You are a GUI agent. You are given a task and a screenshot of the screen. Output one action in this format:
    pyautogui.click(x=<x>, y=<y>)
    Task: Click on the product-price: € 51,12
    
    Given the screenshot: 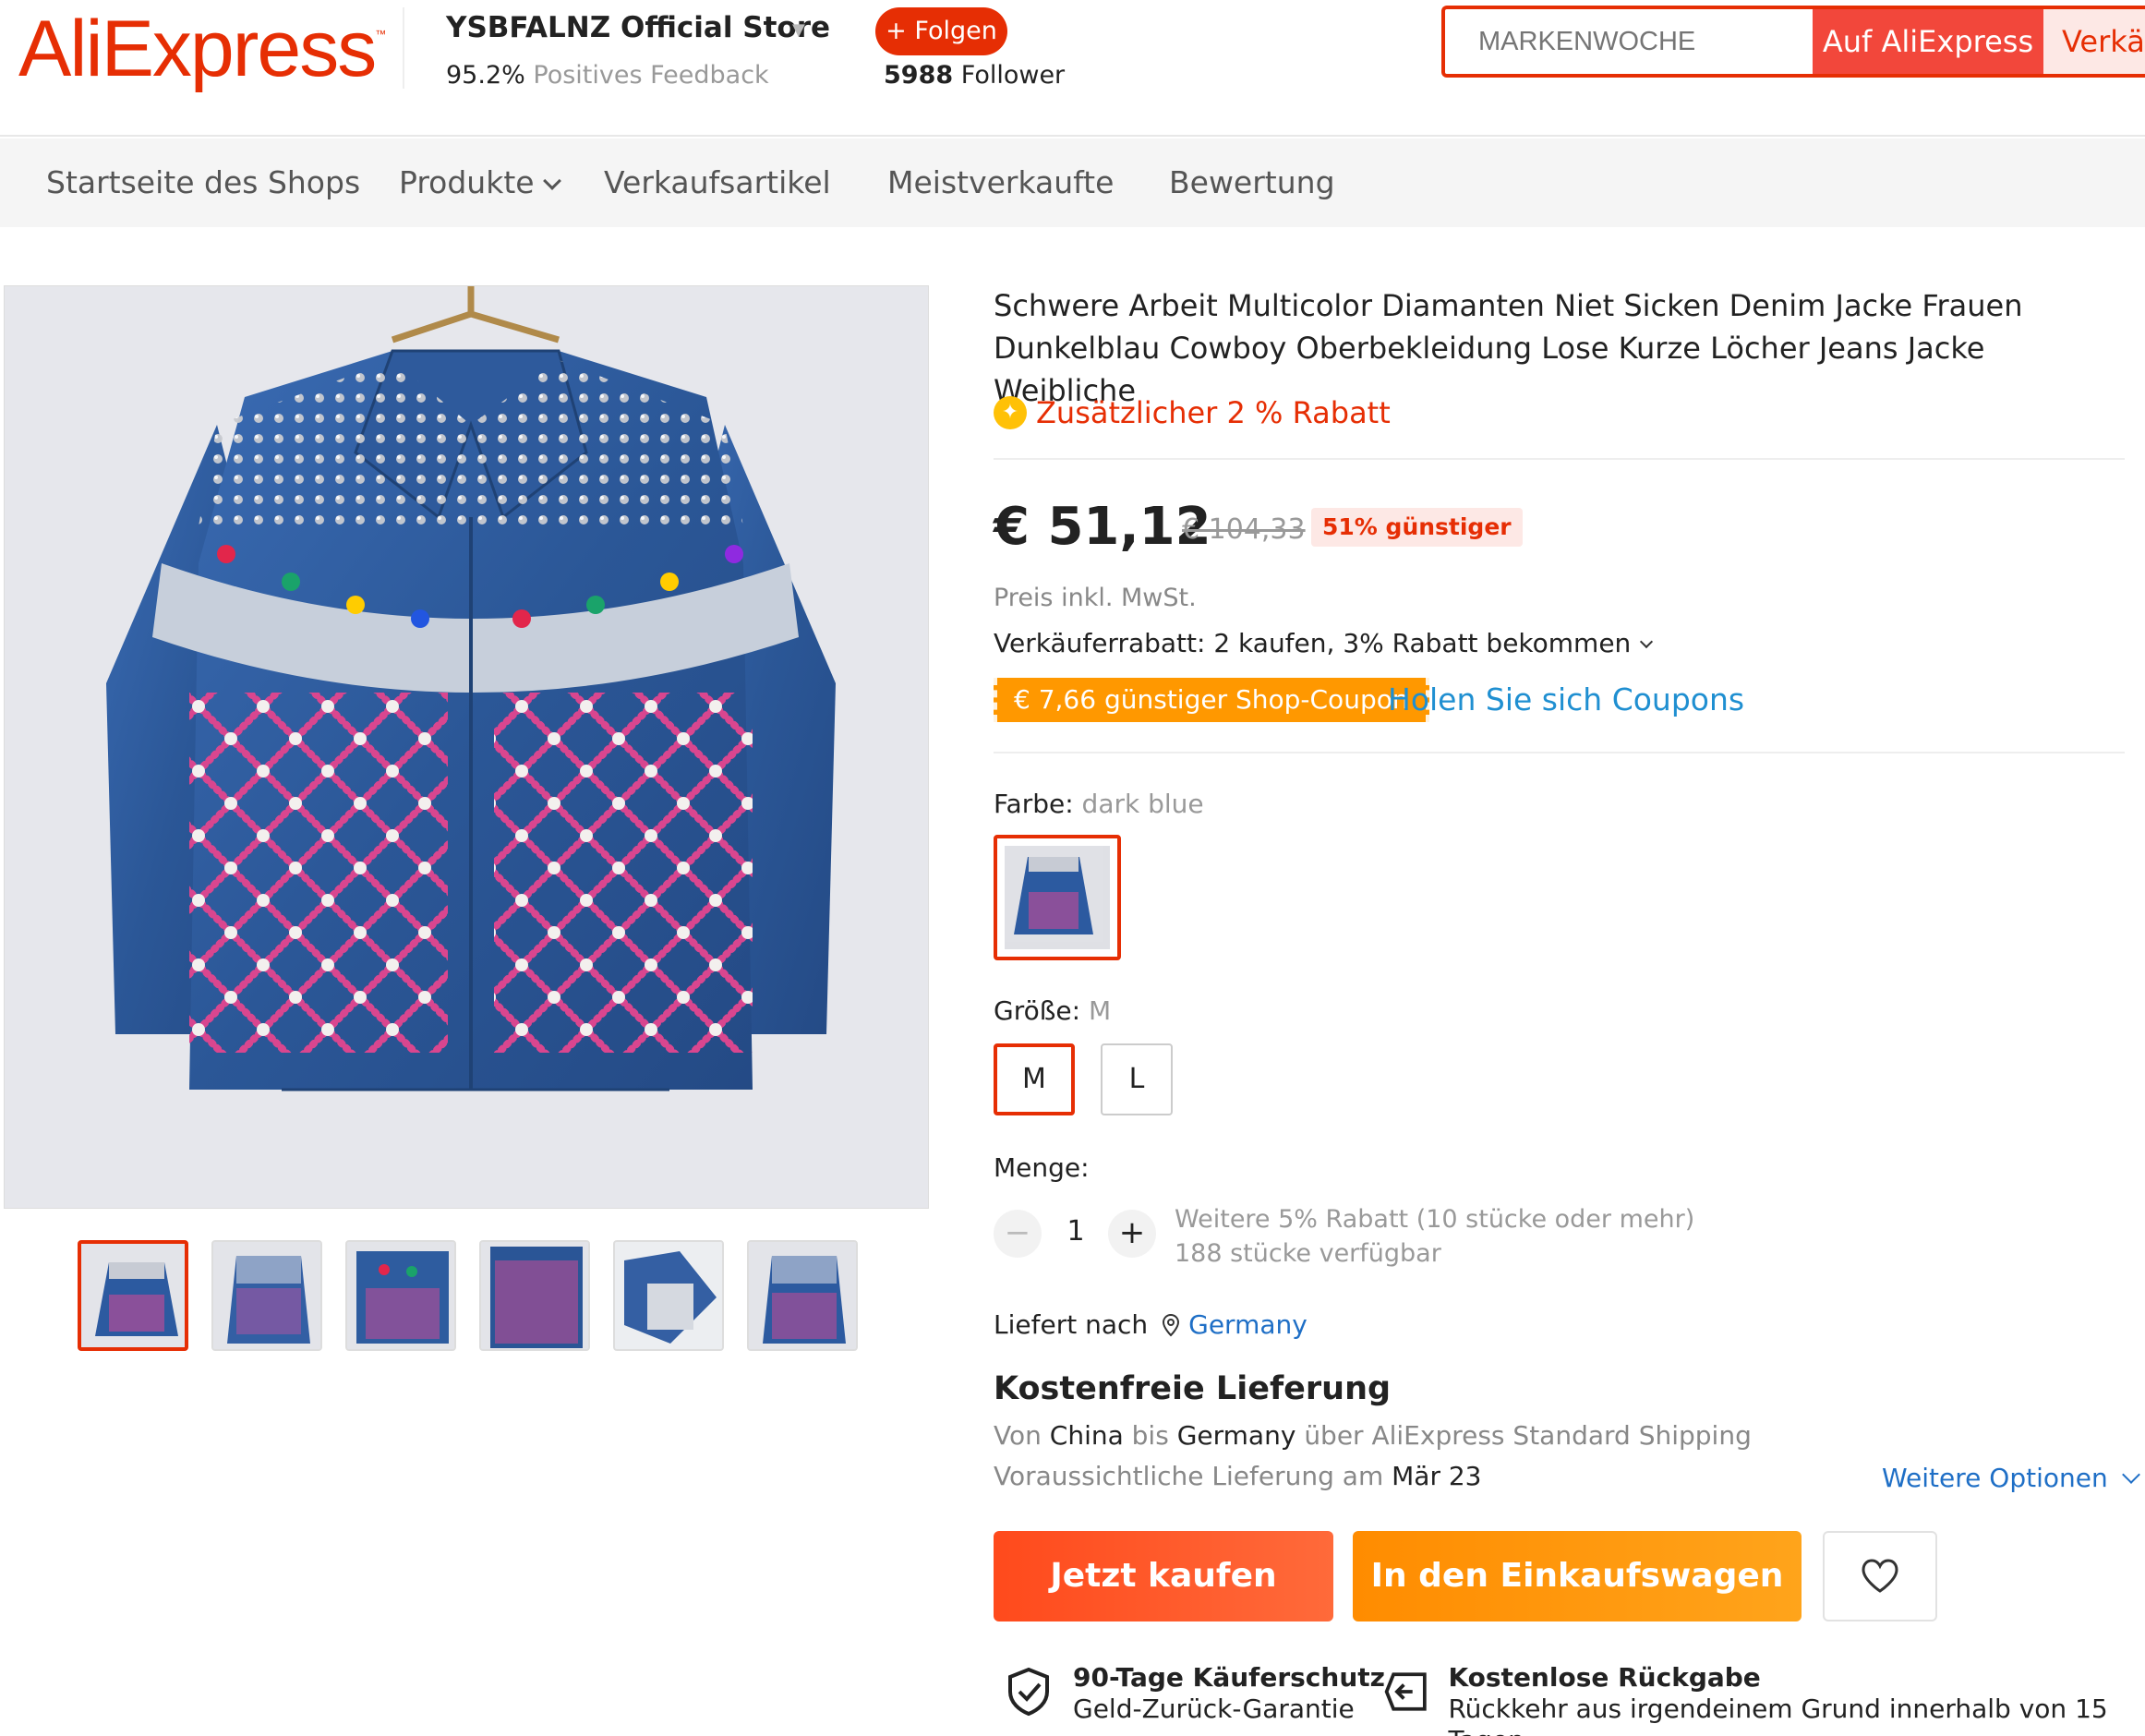 What is the action you would take?
    pyautogui.click(x=1102, y=527)
    